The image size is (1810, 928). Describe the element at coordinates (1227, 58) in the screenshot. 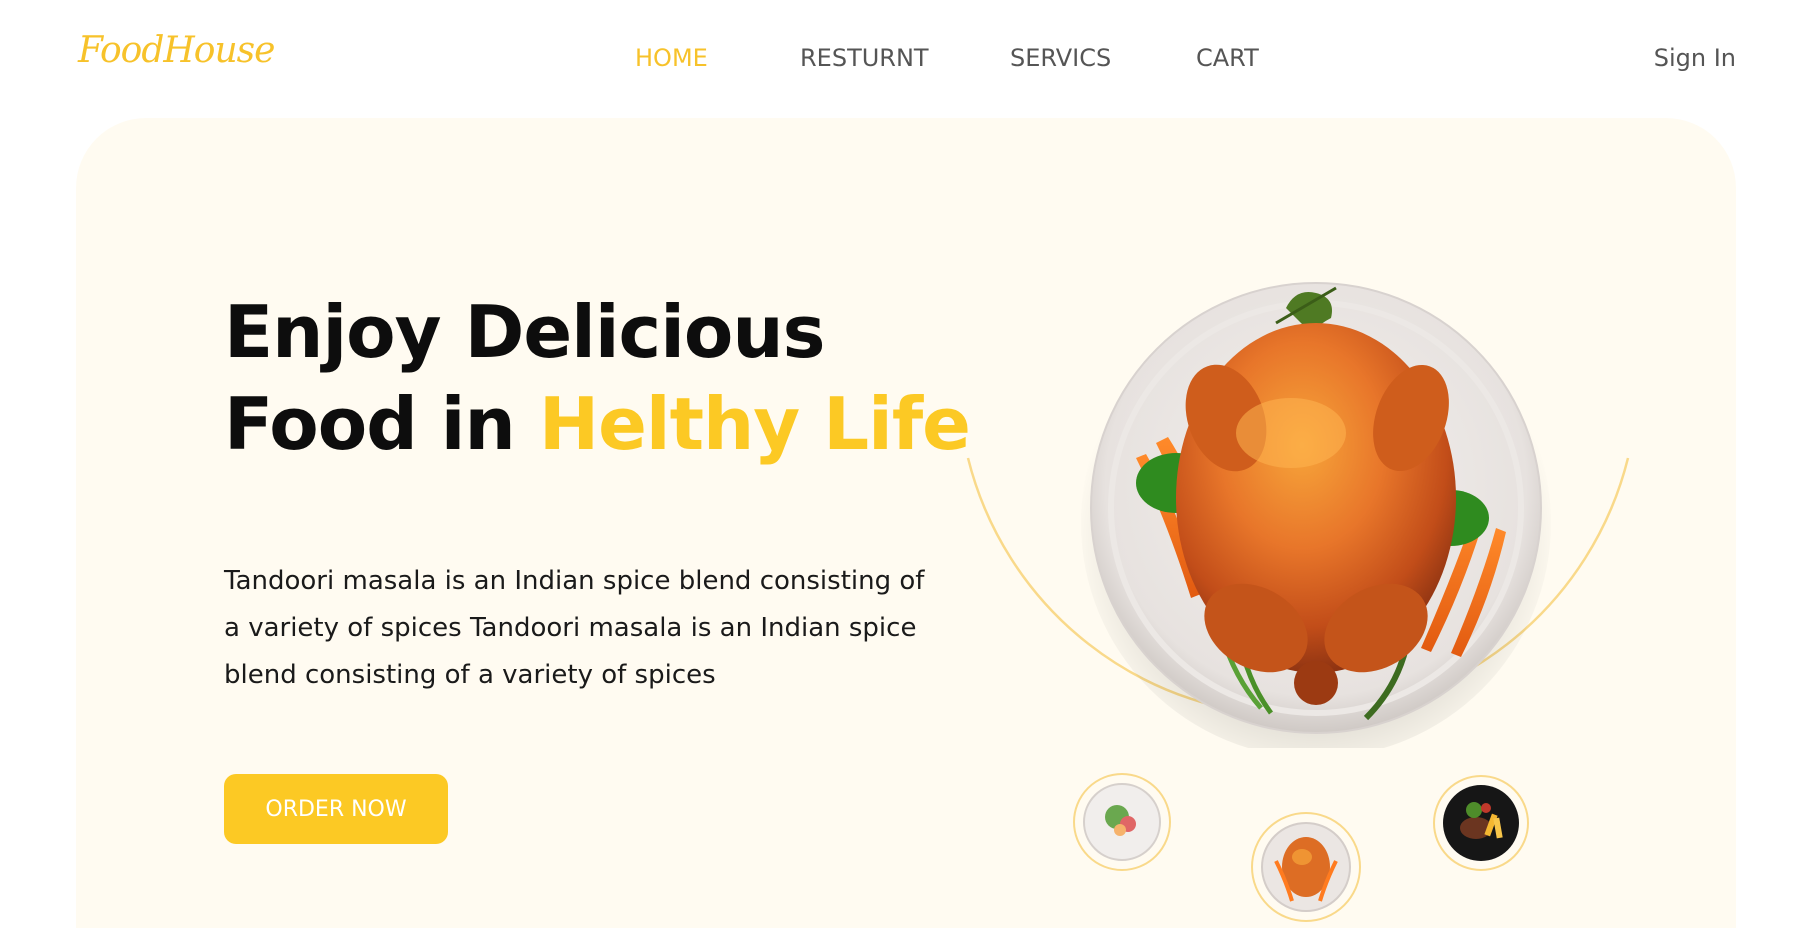

I see `nav-cart: CART` at that location.